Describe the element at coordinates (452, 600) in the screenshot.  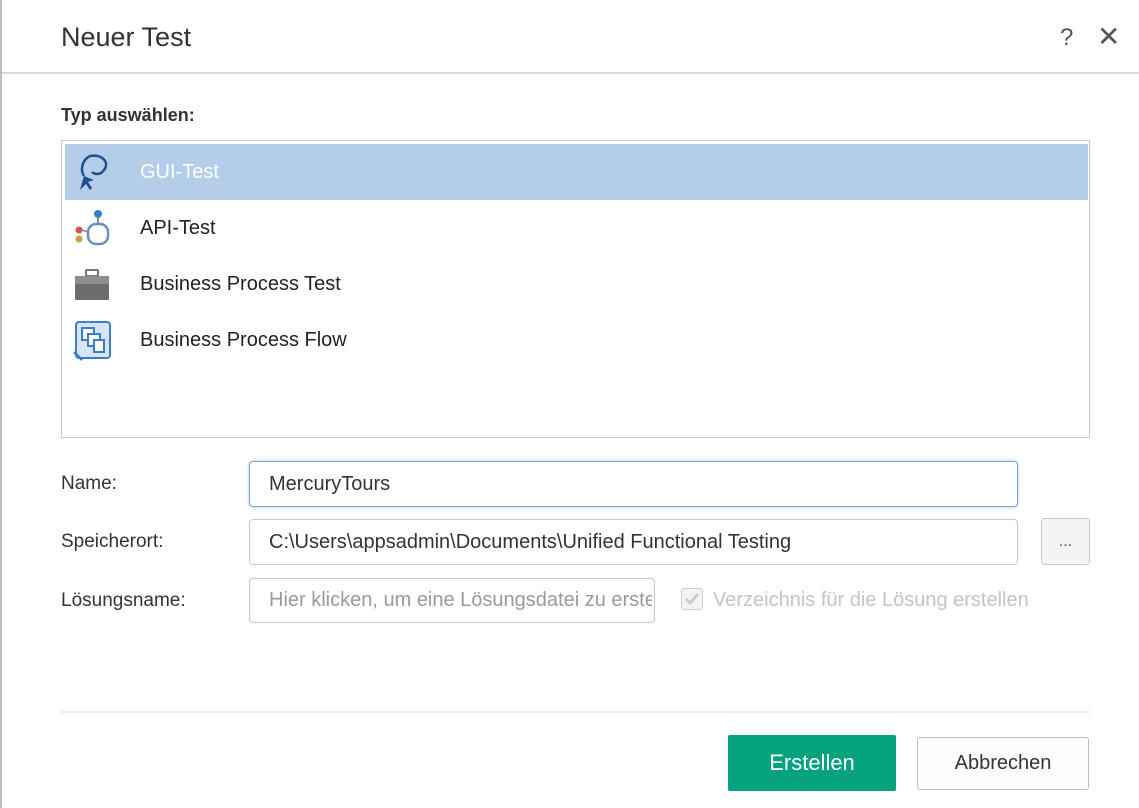
I see `solution-name-input` at that location.